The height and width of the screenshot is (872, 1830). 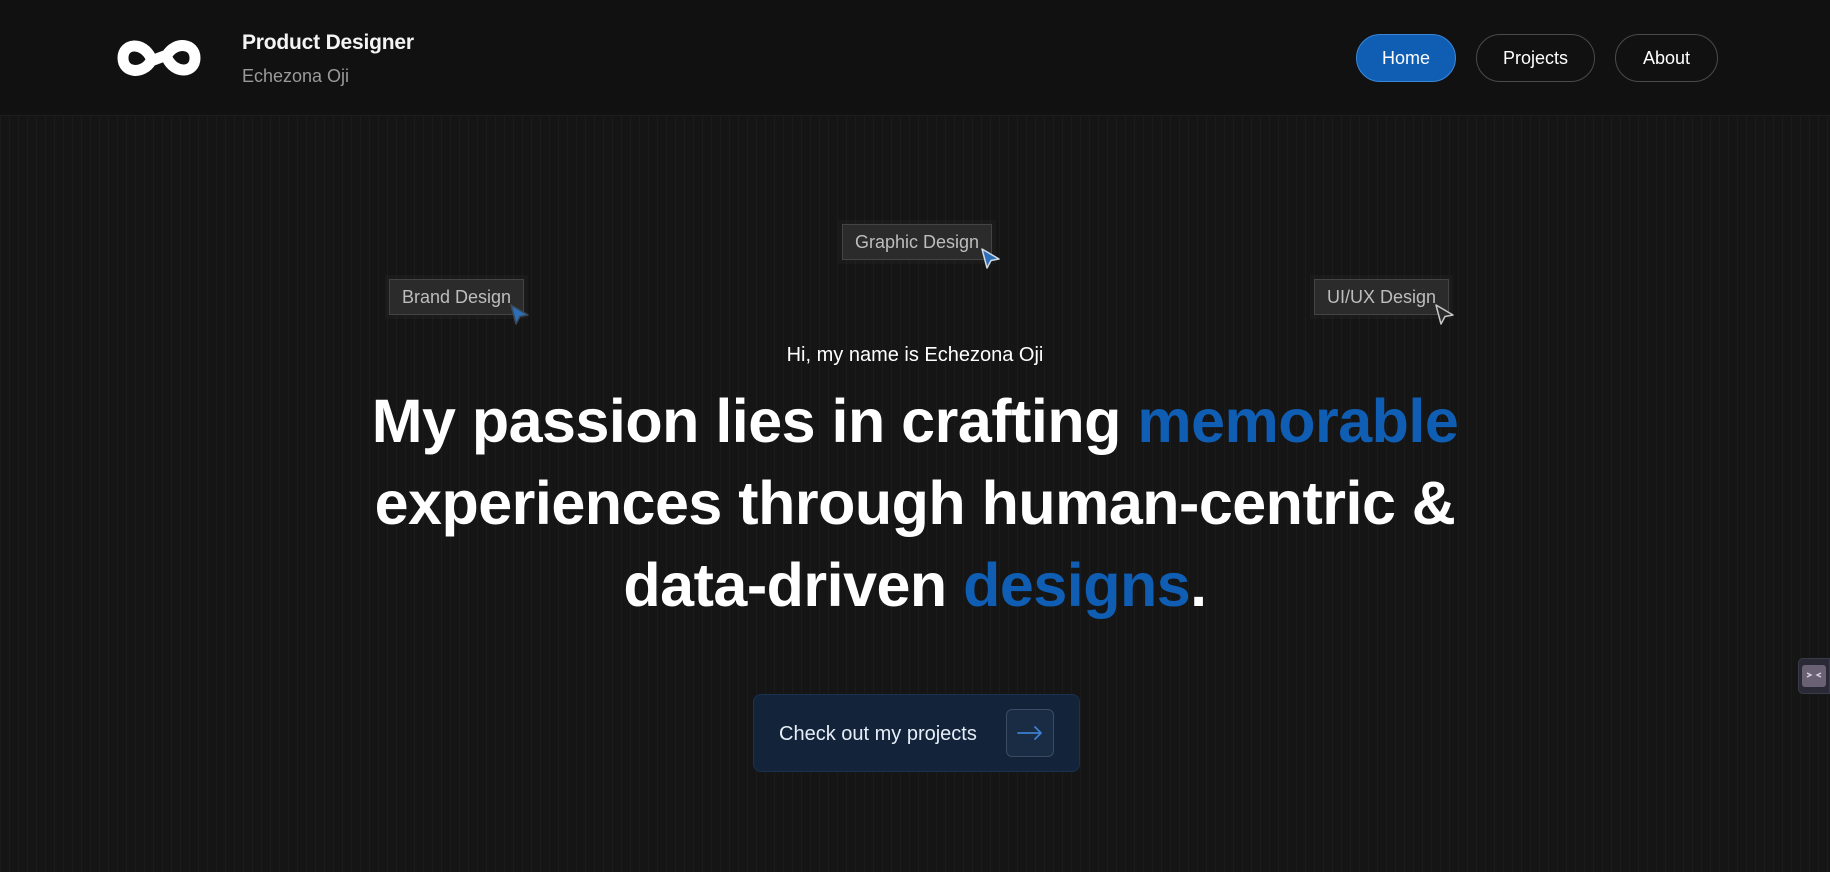 What do you see at coordinates (793, 585) in the screenshot?
I see `headline-text: data-driven` at bounding box center [793, 585].